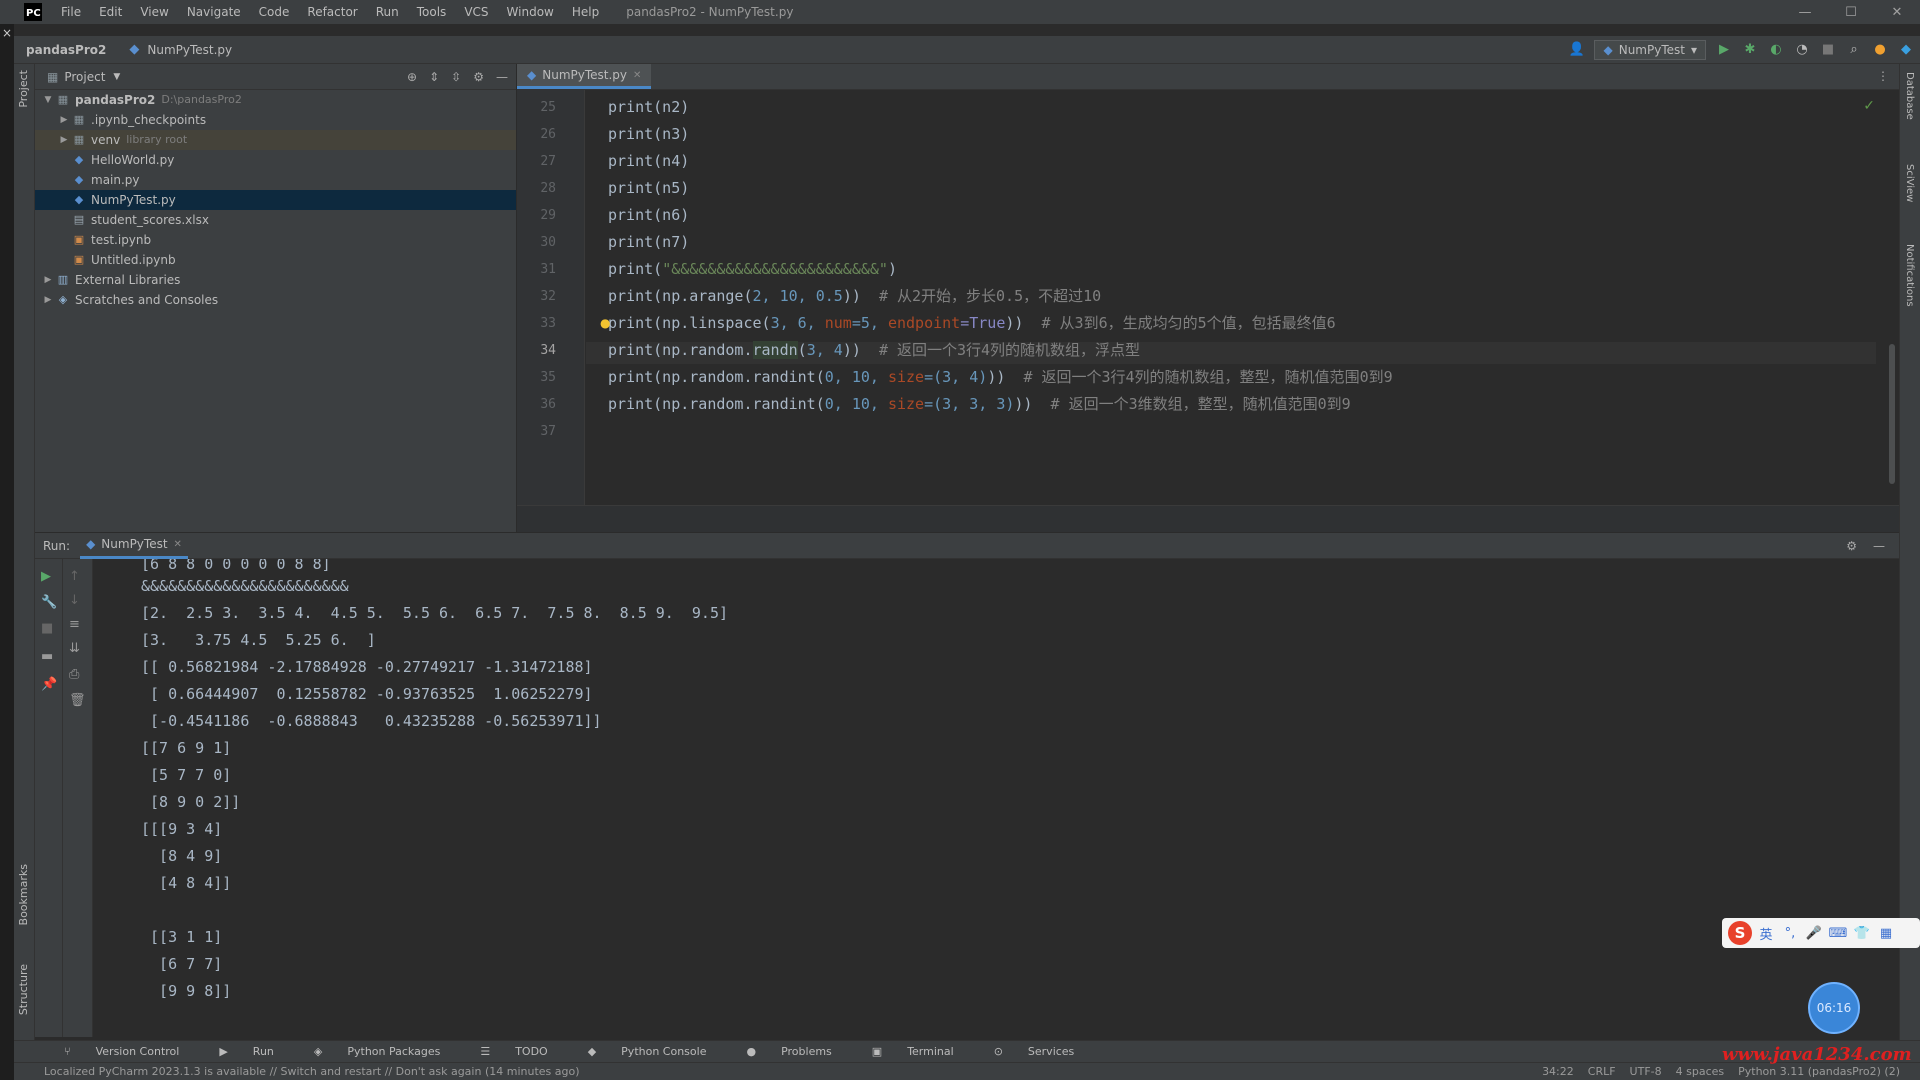 The width and height of the screenshot is (1920, 1080). Describe the element at coordinates (648, 161) in the screenshot. I see `code-line-27: print(n4)` at that location.